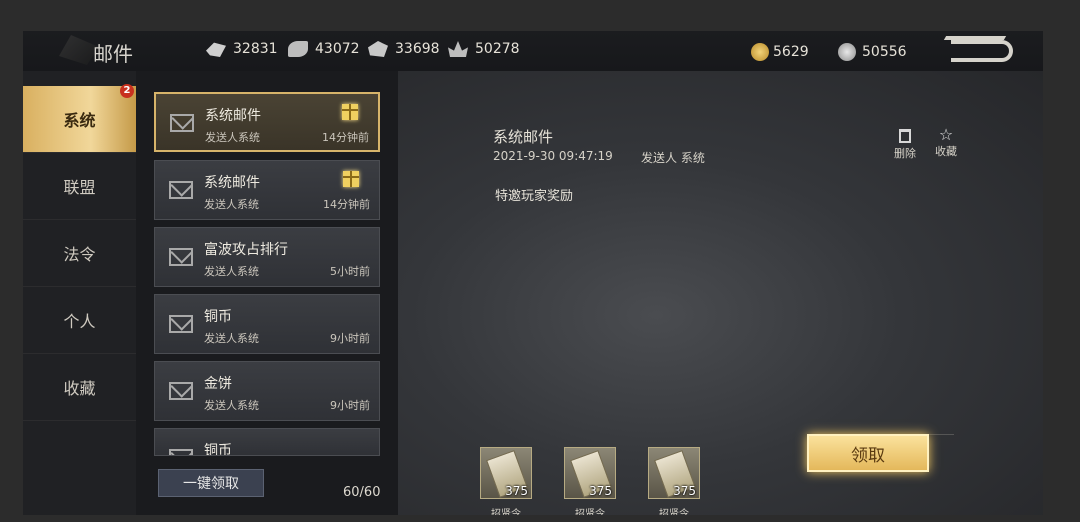 The height and width of the screenshot is (522, 1080). I want to click on resource-iron: 50278, so click(484, 49).